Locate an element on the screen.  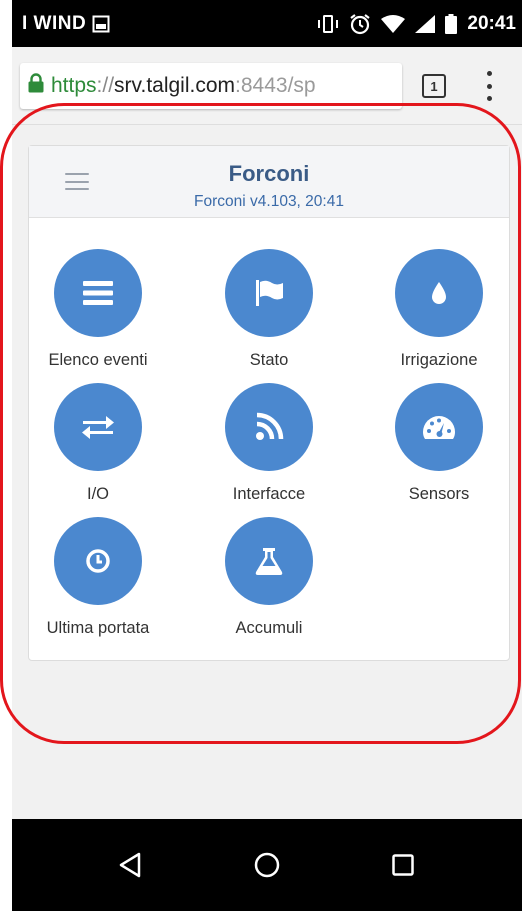
tile-label: Irrigazione is located at coordinates (439, 360).